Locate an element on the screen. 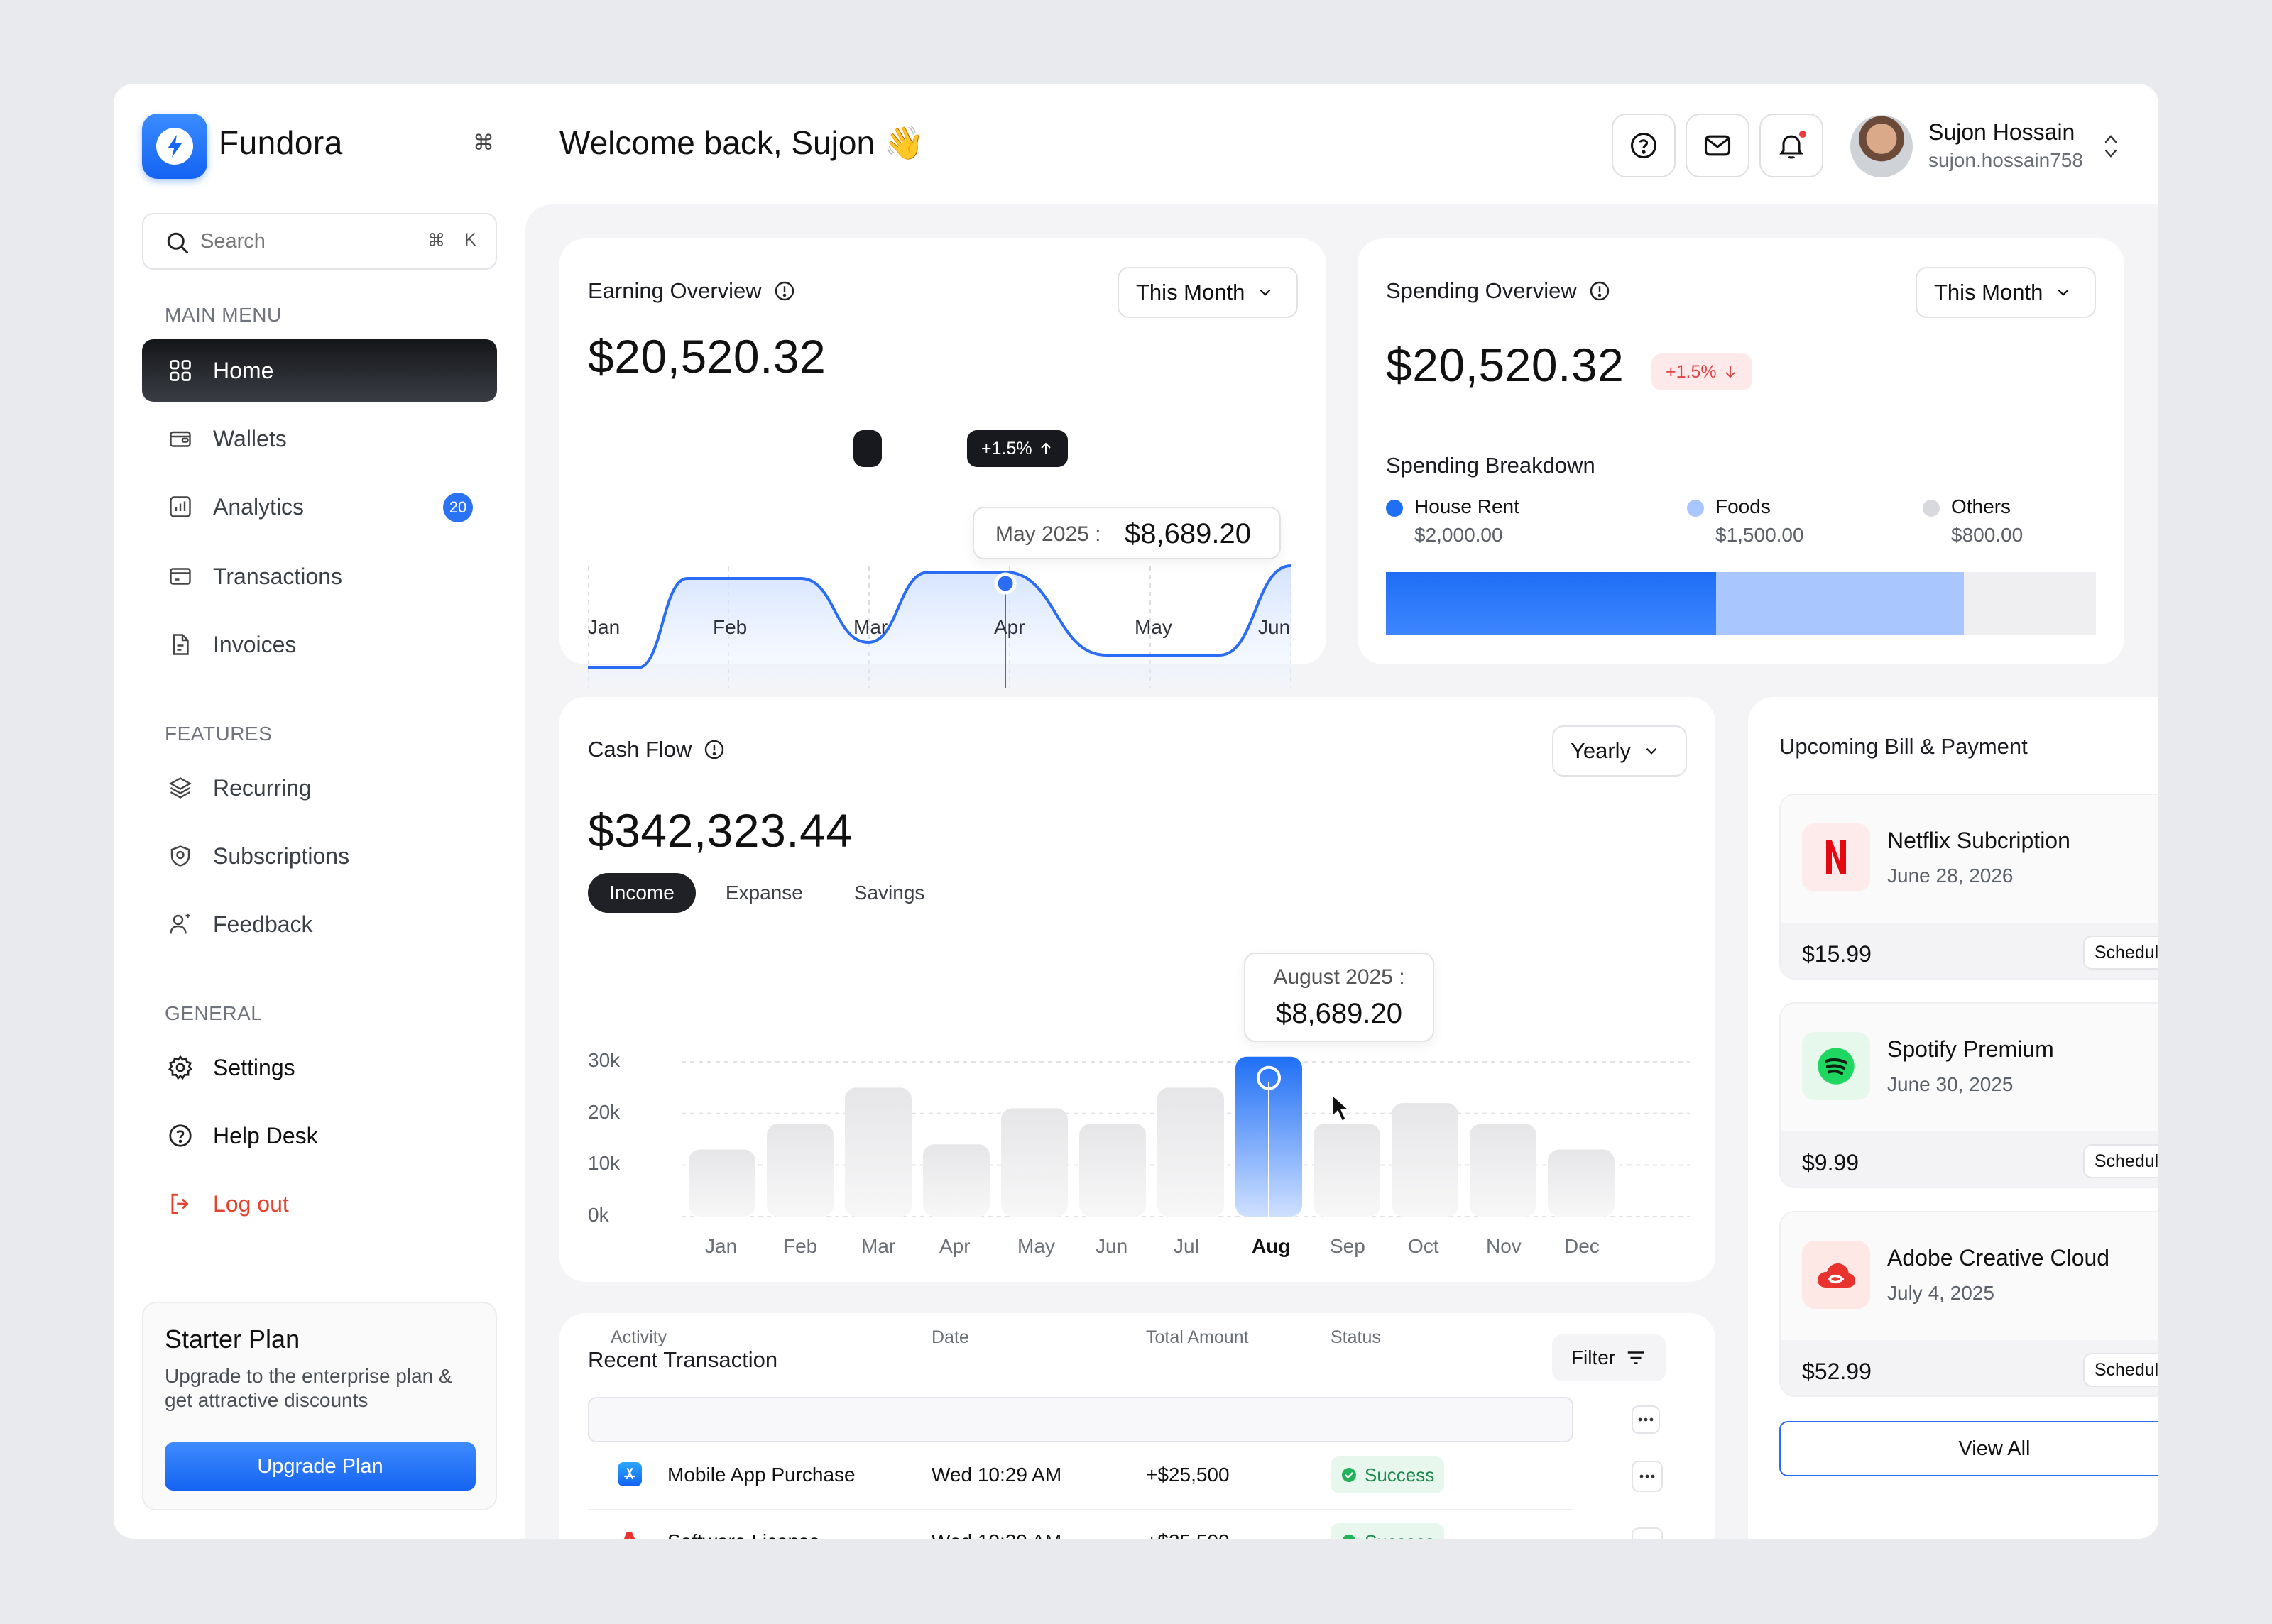 The height and width of the screenshot is (1624, 2272). command-icon: ⌘ is located at coordinates (483, 143).